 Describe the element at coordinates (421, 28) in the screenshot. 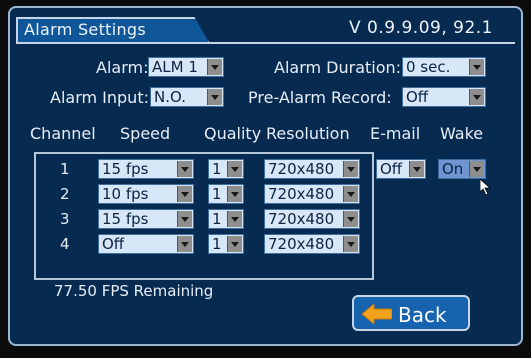

I see `version-label: V 0.9.9.09, 92.1` at that location.